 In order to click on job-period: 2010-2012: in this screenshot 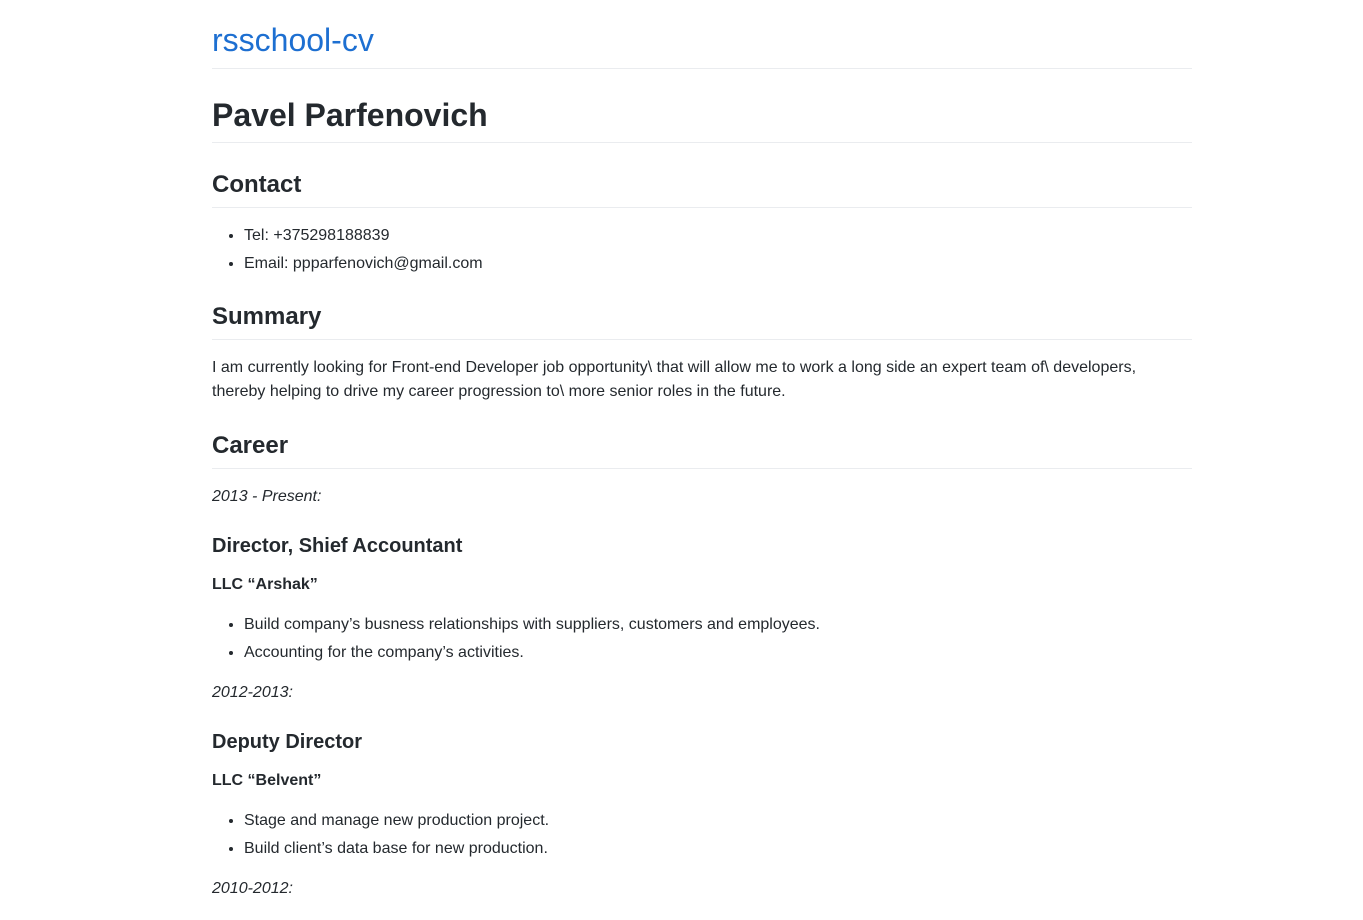, I will do `click(252, 888)`.